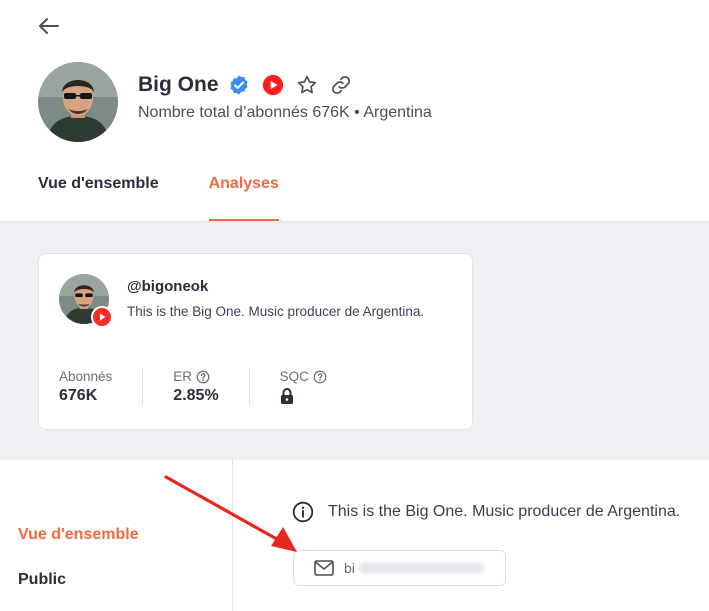 This screenshot has height=611, width=709. What do you see at coordinates (42, 580) in the screenshot?
I see `sidebar-item-public: Public` at bounding box center [42, 580].